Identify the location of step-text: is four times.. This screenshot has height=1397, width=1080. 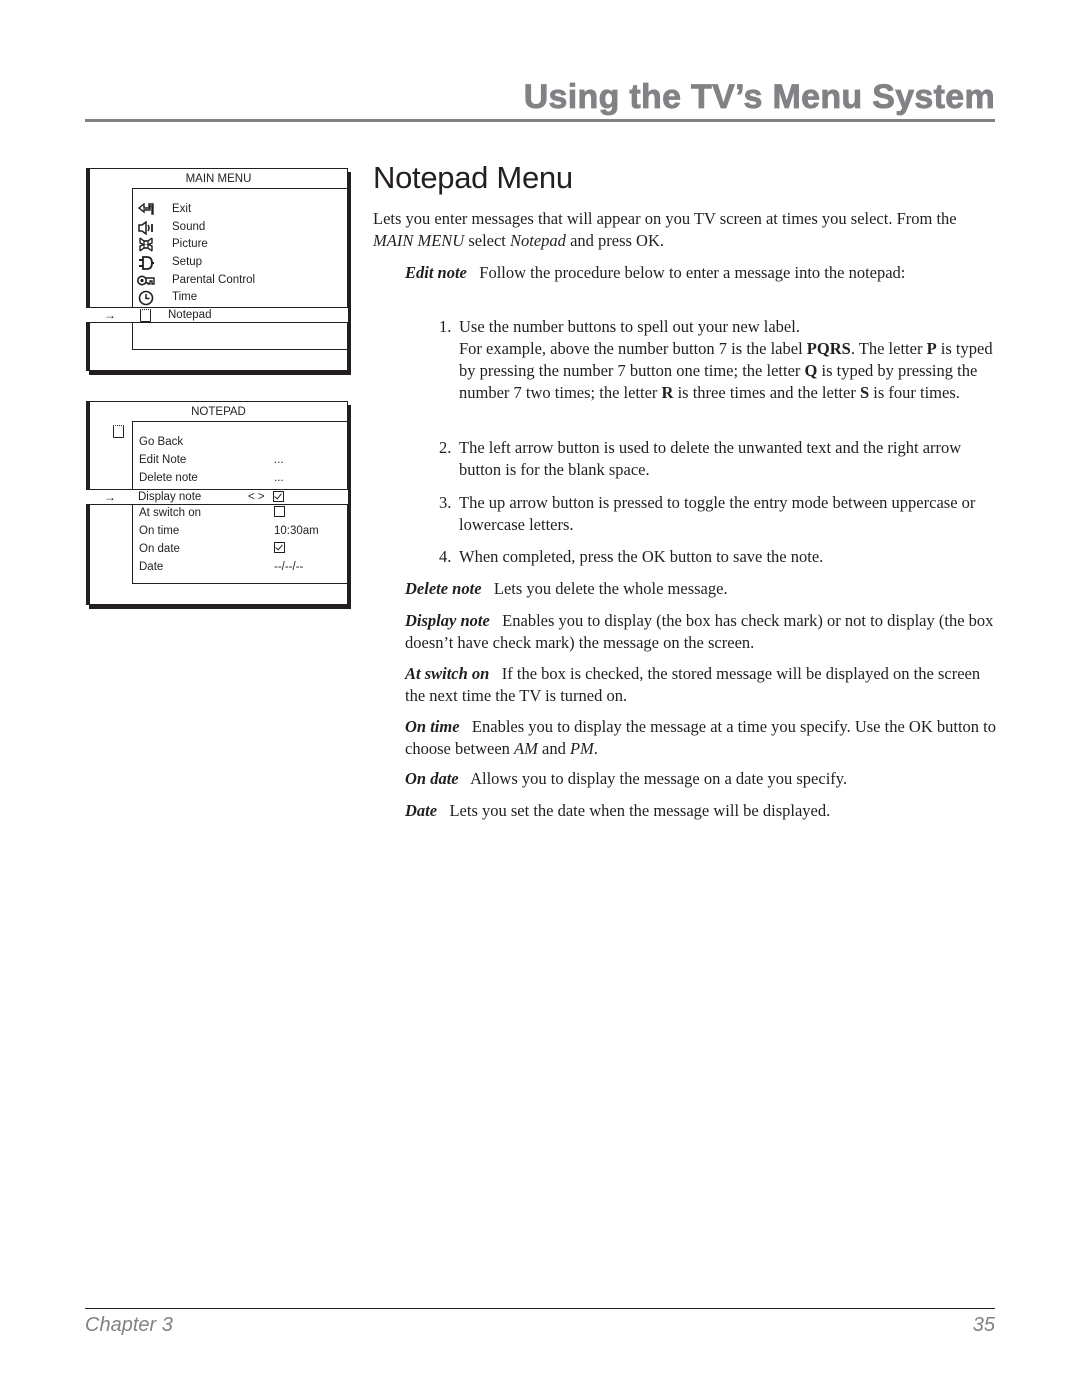
(914, 392).